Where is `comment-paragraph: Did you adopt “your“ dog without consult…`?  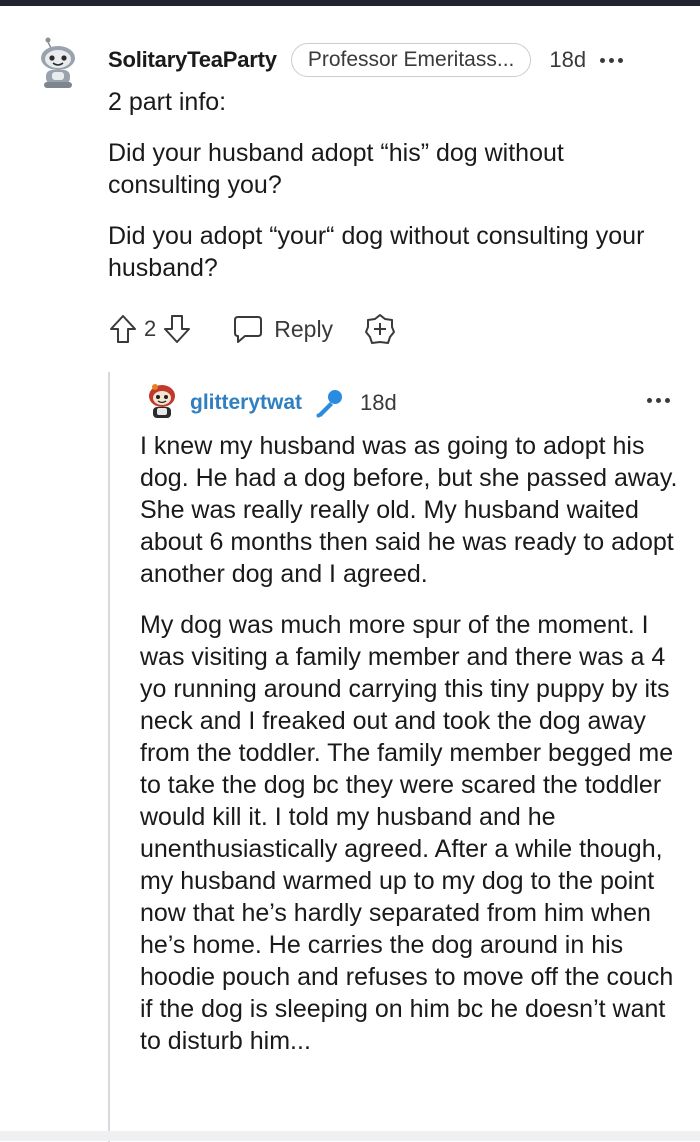
comment-paragraph: Did you adopt “your“ dog without consult… is located at coordinates (376, 252).